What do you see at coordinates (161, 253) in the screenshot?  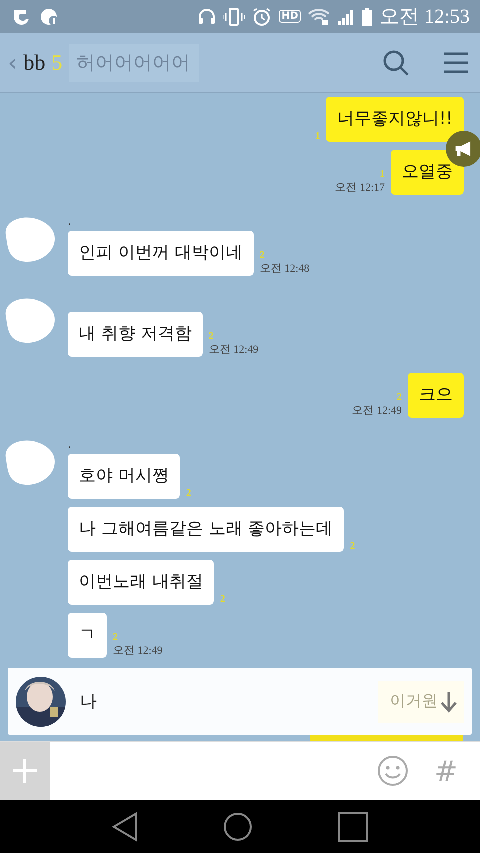 I see `message-bubble: 인피 이번꺼 대박이네` at bounding box center [161, 253].